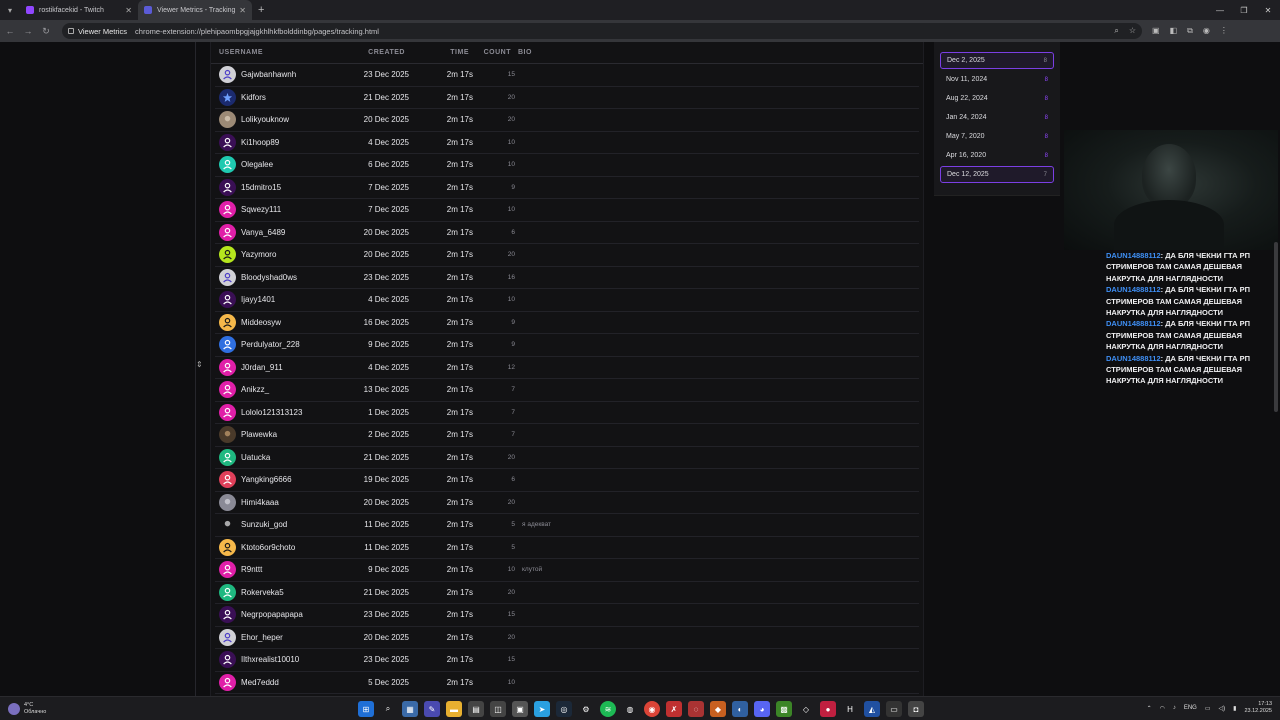 This screenshot has height=720, width=1280. What do you see at coordinates (28, 31) in the screenshot?
I see `forward-icon: →` at bounding box center [28, 31].